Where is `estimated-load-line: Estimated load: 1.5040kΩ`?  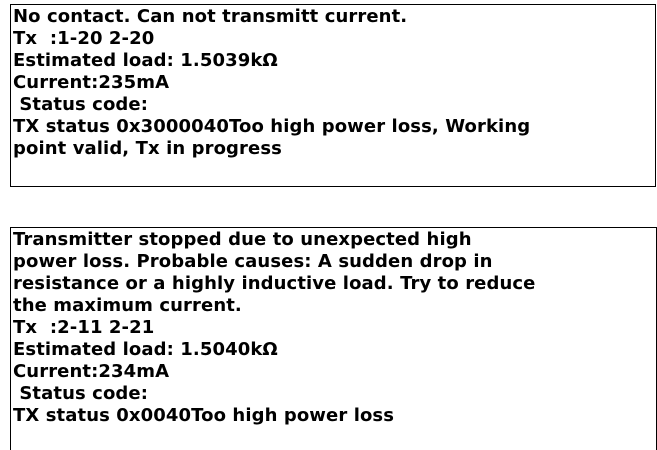 estimated-load-line: Estimated load: 1.5040kΩ is located at coordinates (145, 349).